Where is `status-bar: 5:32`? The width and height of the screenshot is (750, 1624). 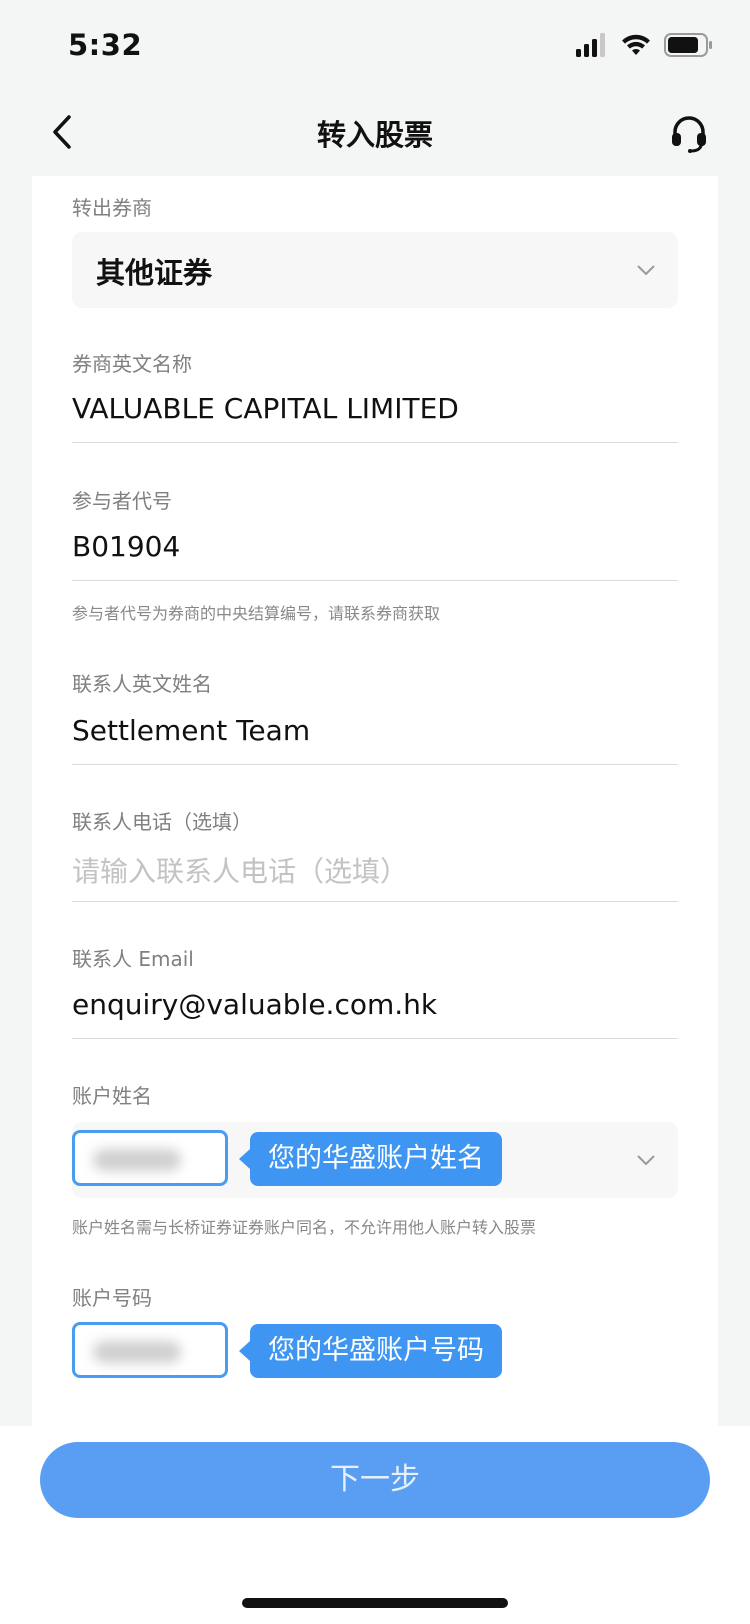
status-bar: 5:32 is located at coordinates (375, 48).